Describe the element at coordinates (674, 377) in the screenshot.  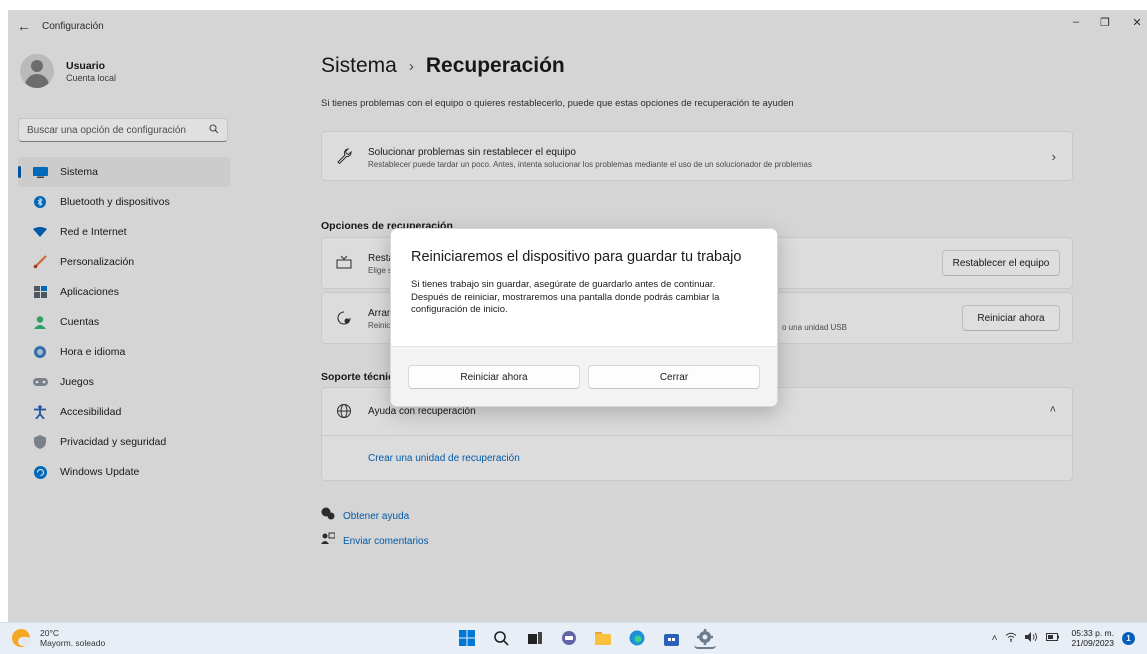
I see `dialog-close-button: Cerrar` at that location.